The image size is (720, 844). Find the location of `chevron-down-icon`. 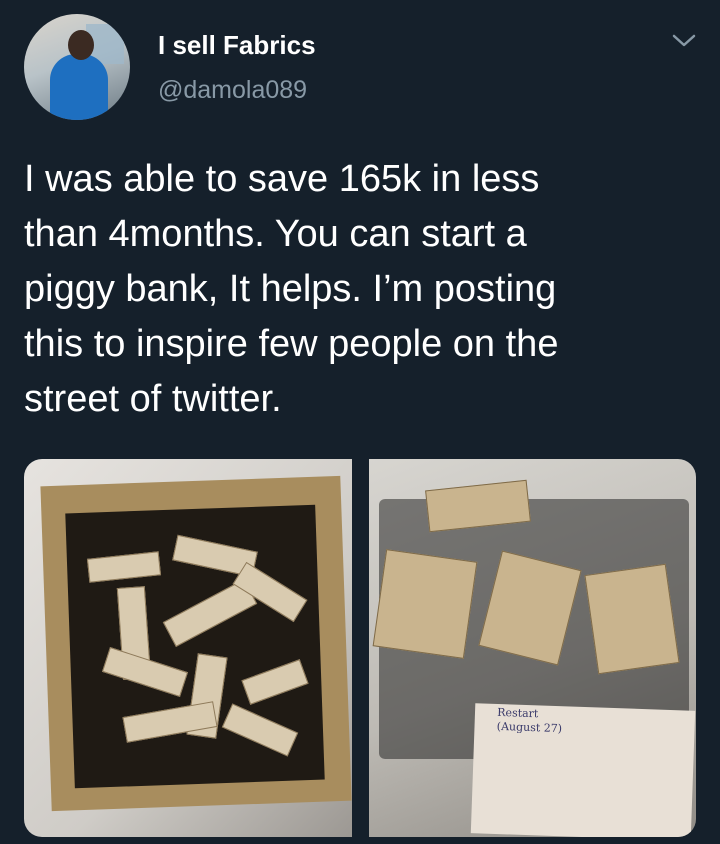

chevron-down-icon is located at coordinates (684, 40).